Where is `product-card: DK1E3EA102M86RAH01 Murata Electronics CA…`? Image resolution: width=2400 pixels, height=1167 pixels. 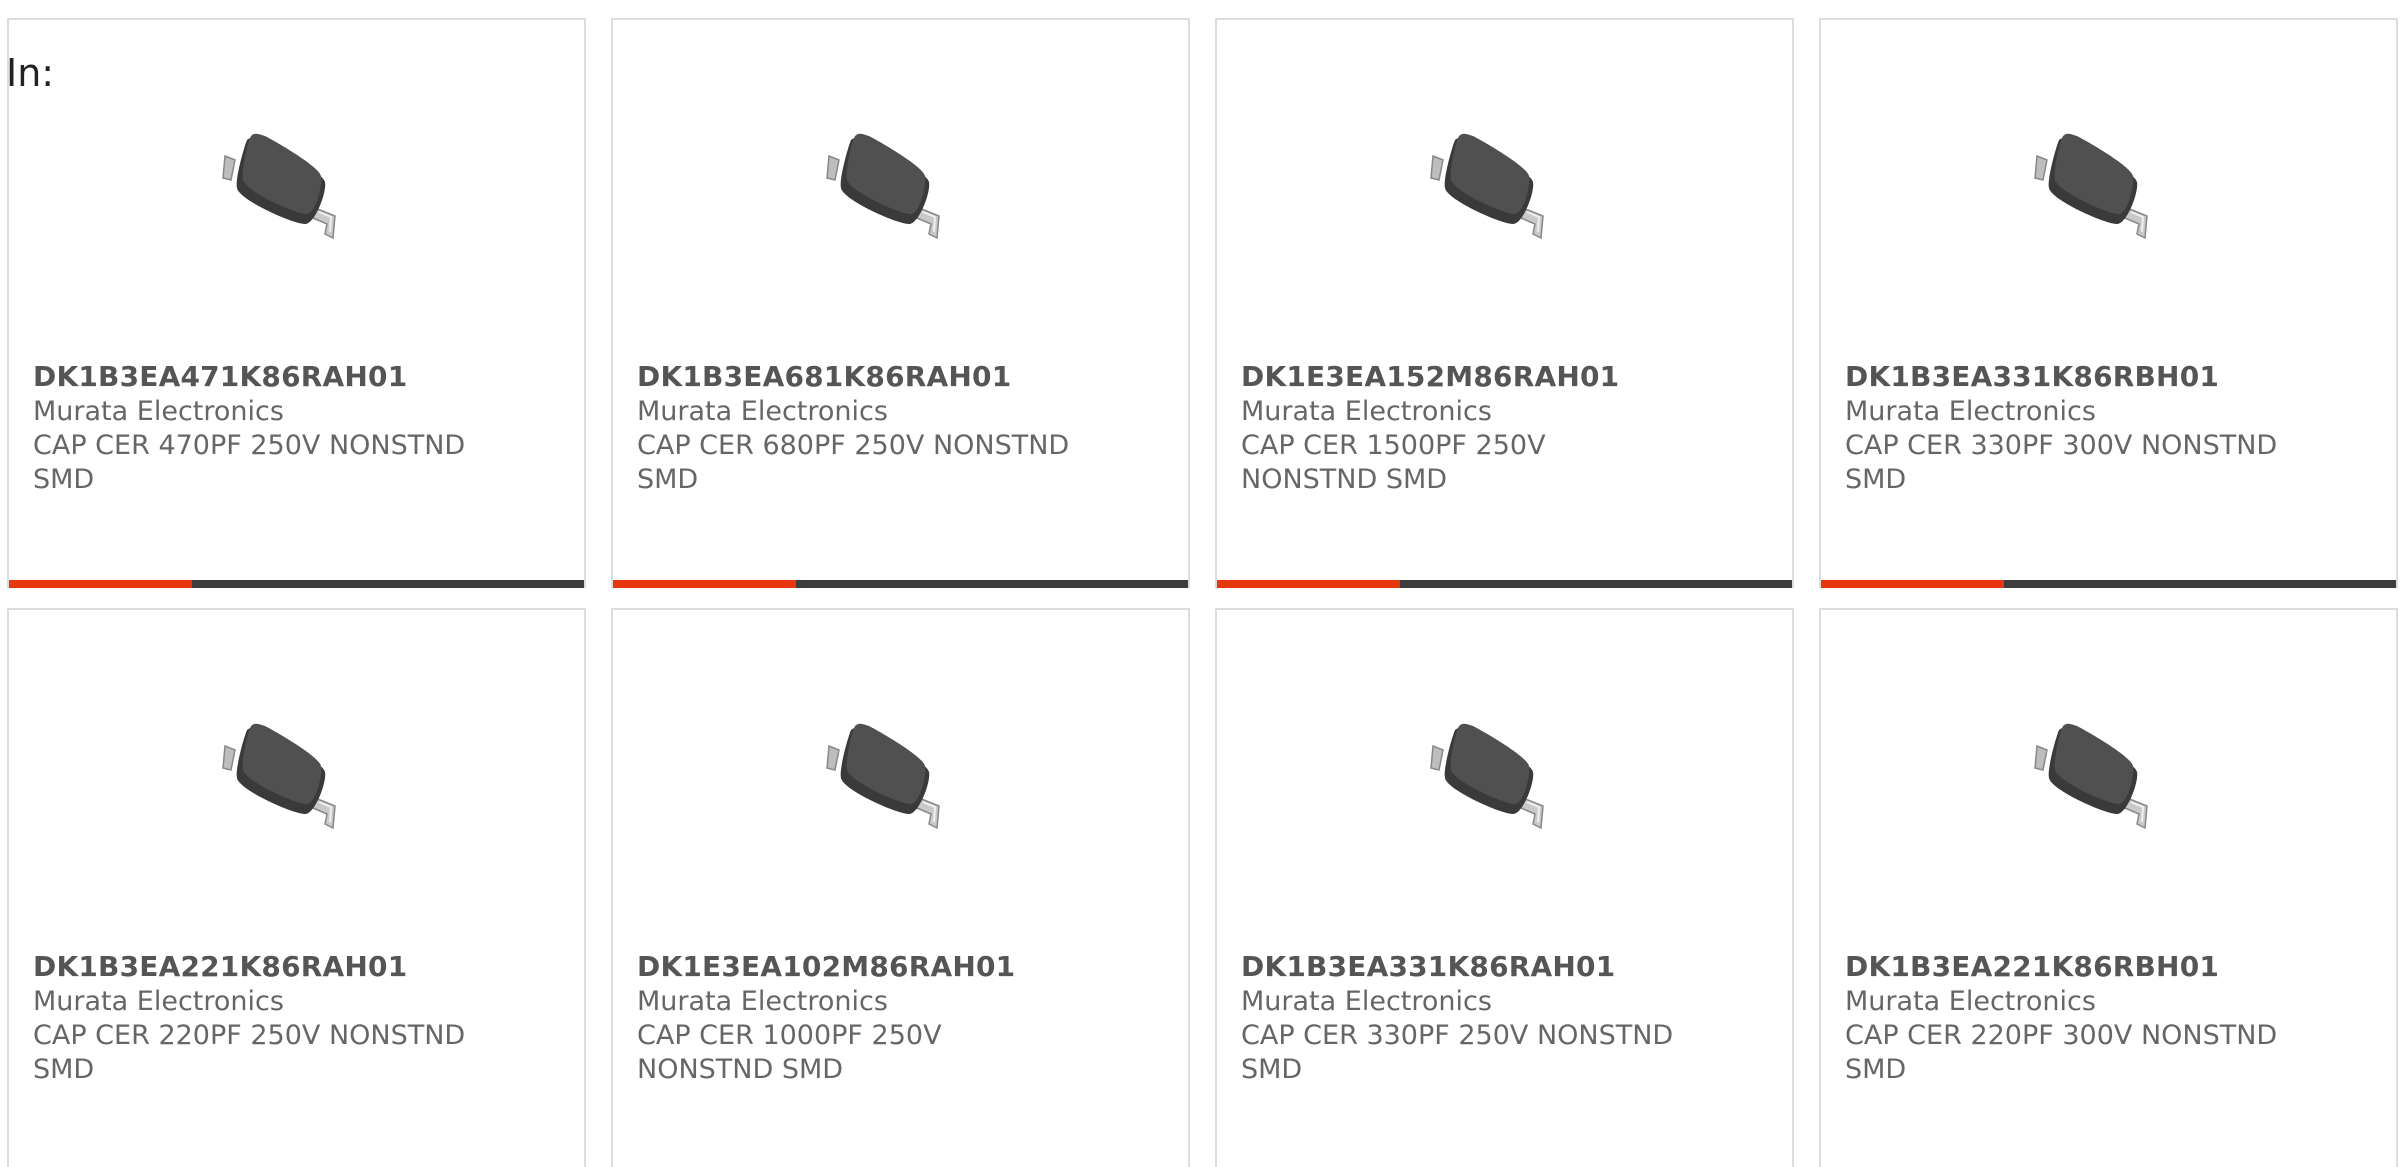 product-card: DK1E3EA102M86RAH01 Murata Electronics CA… is located at coordinates (900, 887).